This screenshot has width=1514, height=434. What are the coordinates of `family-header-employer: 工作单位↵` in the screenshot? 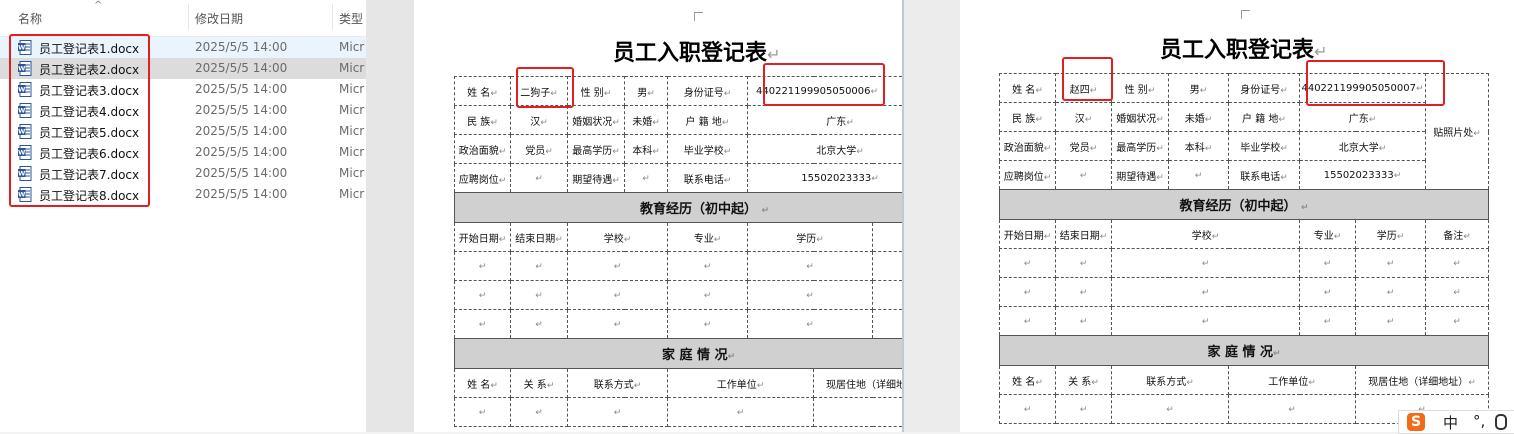 It's located at (1292, 380).